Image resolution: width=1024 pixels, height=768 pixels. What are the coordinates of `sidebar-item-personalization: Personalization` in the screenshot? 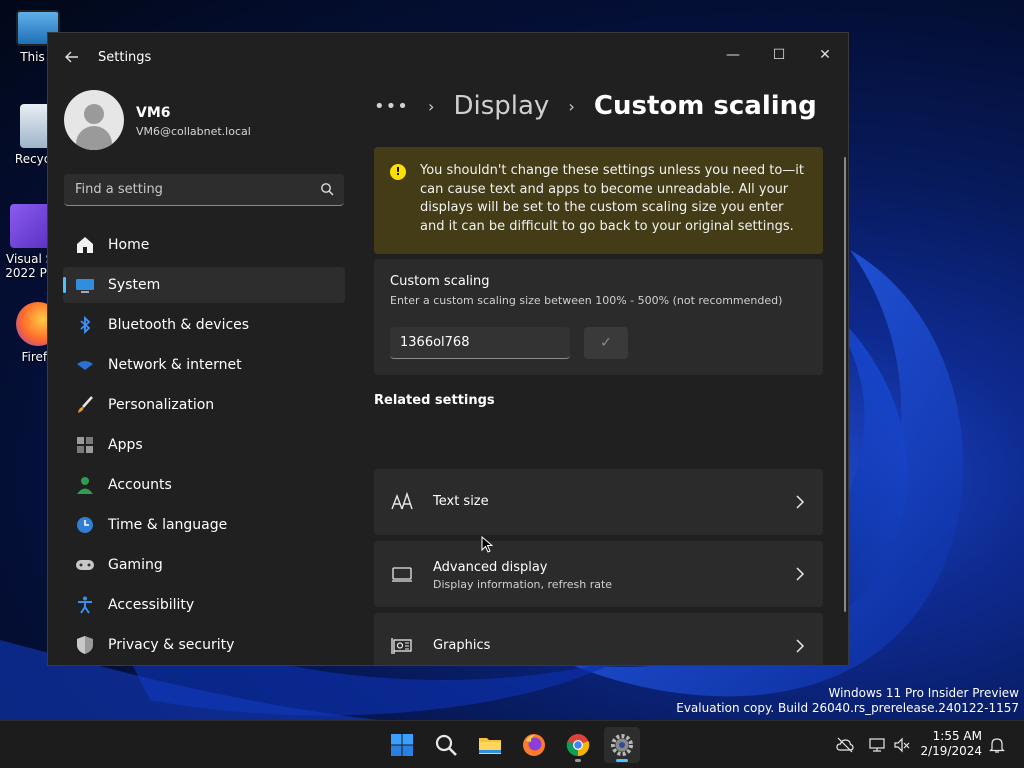 It's located at (204, 405).